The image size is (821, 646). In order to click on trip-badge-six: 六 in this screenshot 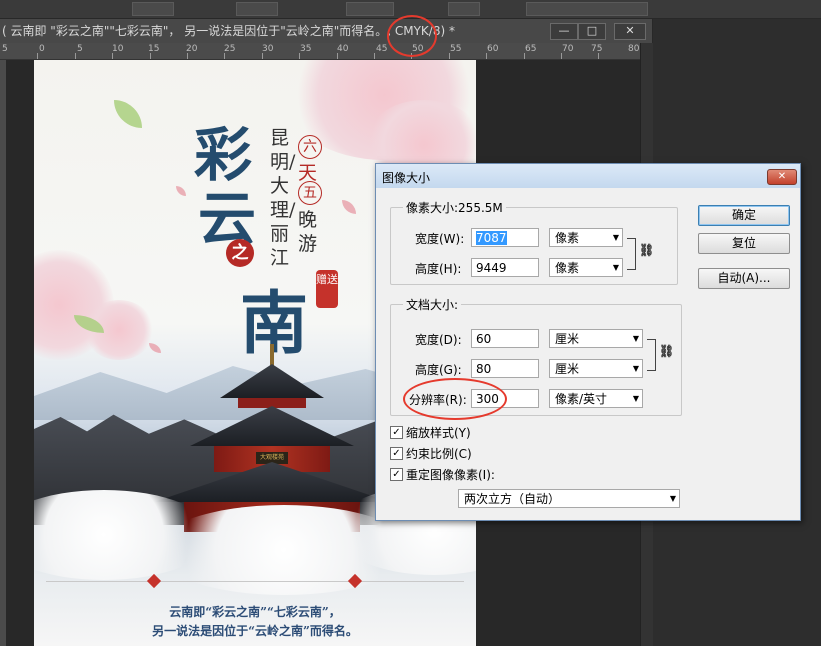, I will do `click(310, 147)`.